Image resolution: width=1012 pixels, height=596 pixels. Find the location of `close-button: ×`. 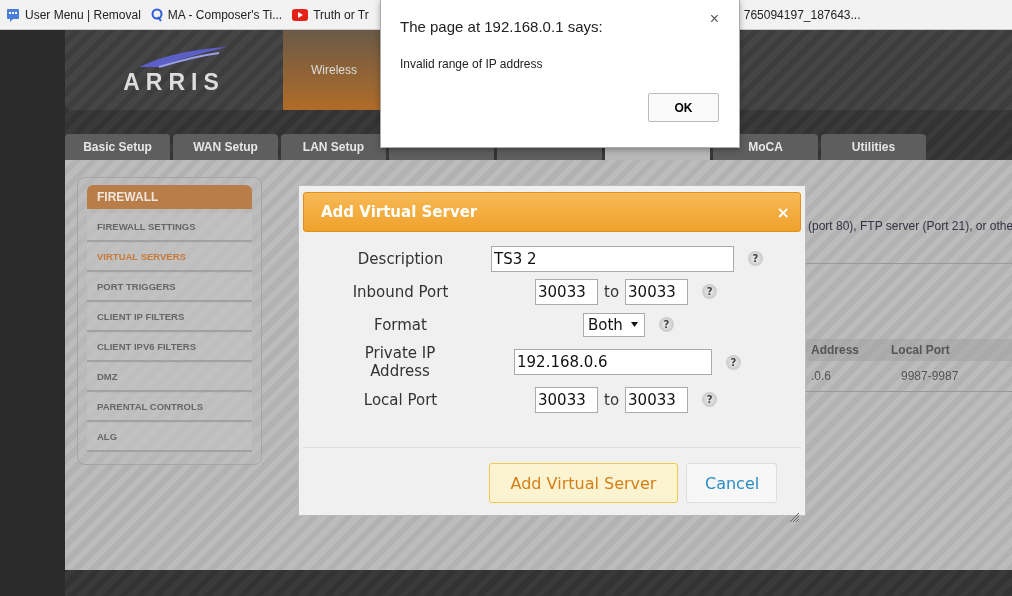

close-button: × is located at coordinates (714, 19).